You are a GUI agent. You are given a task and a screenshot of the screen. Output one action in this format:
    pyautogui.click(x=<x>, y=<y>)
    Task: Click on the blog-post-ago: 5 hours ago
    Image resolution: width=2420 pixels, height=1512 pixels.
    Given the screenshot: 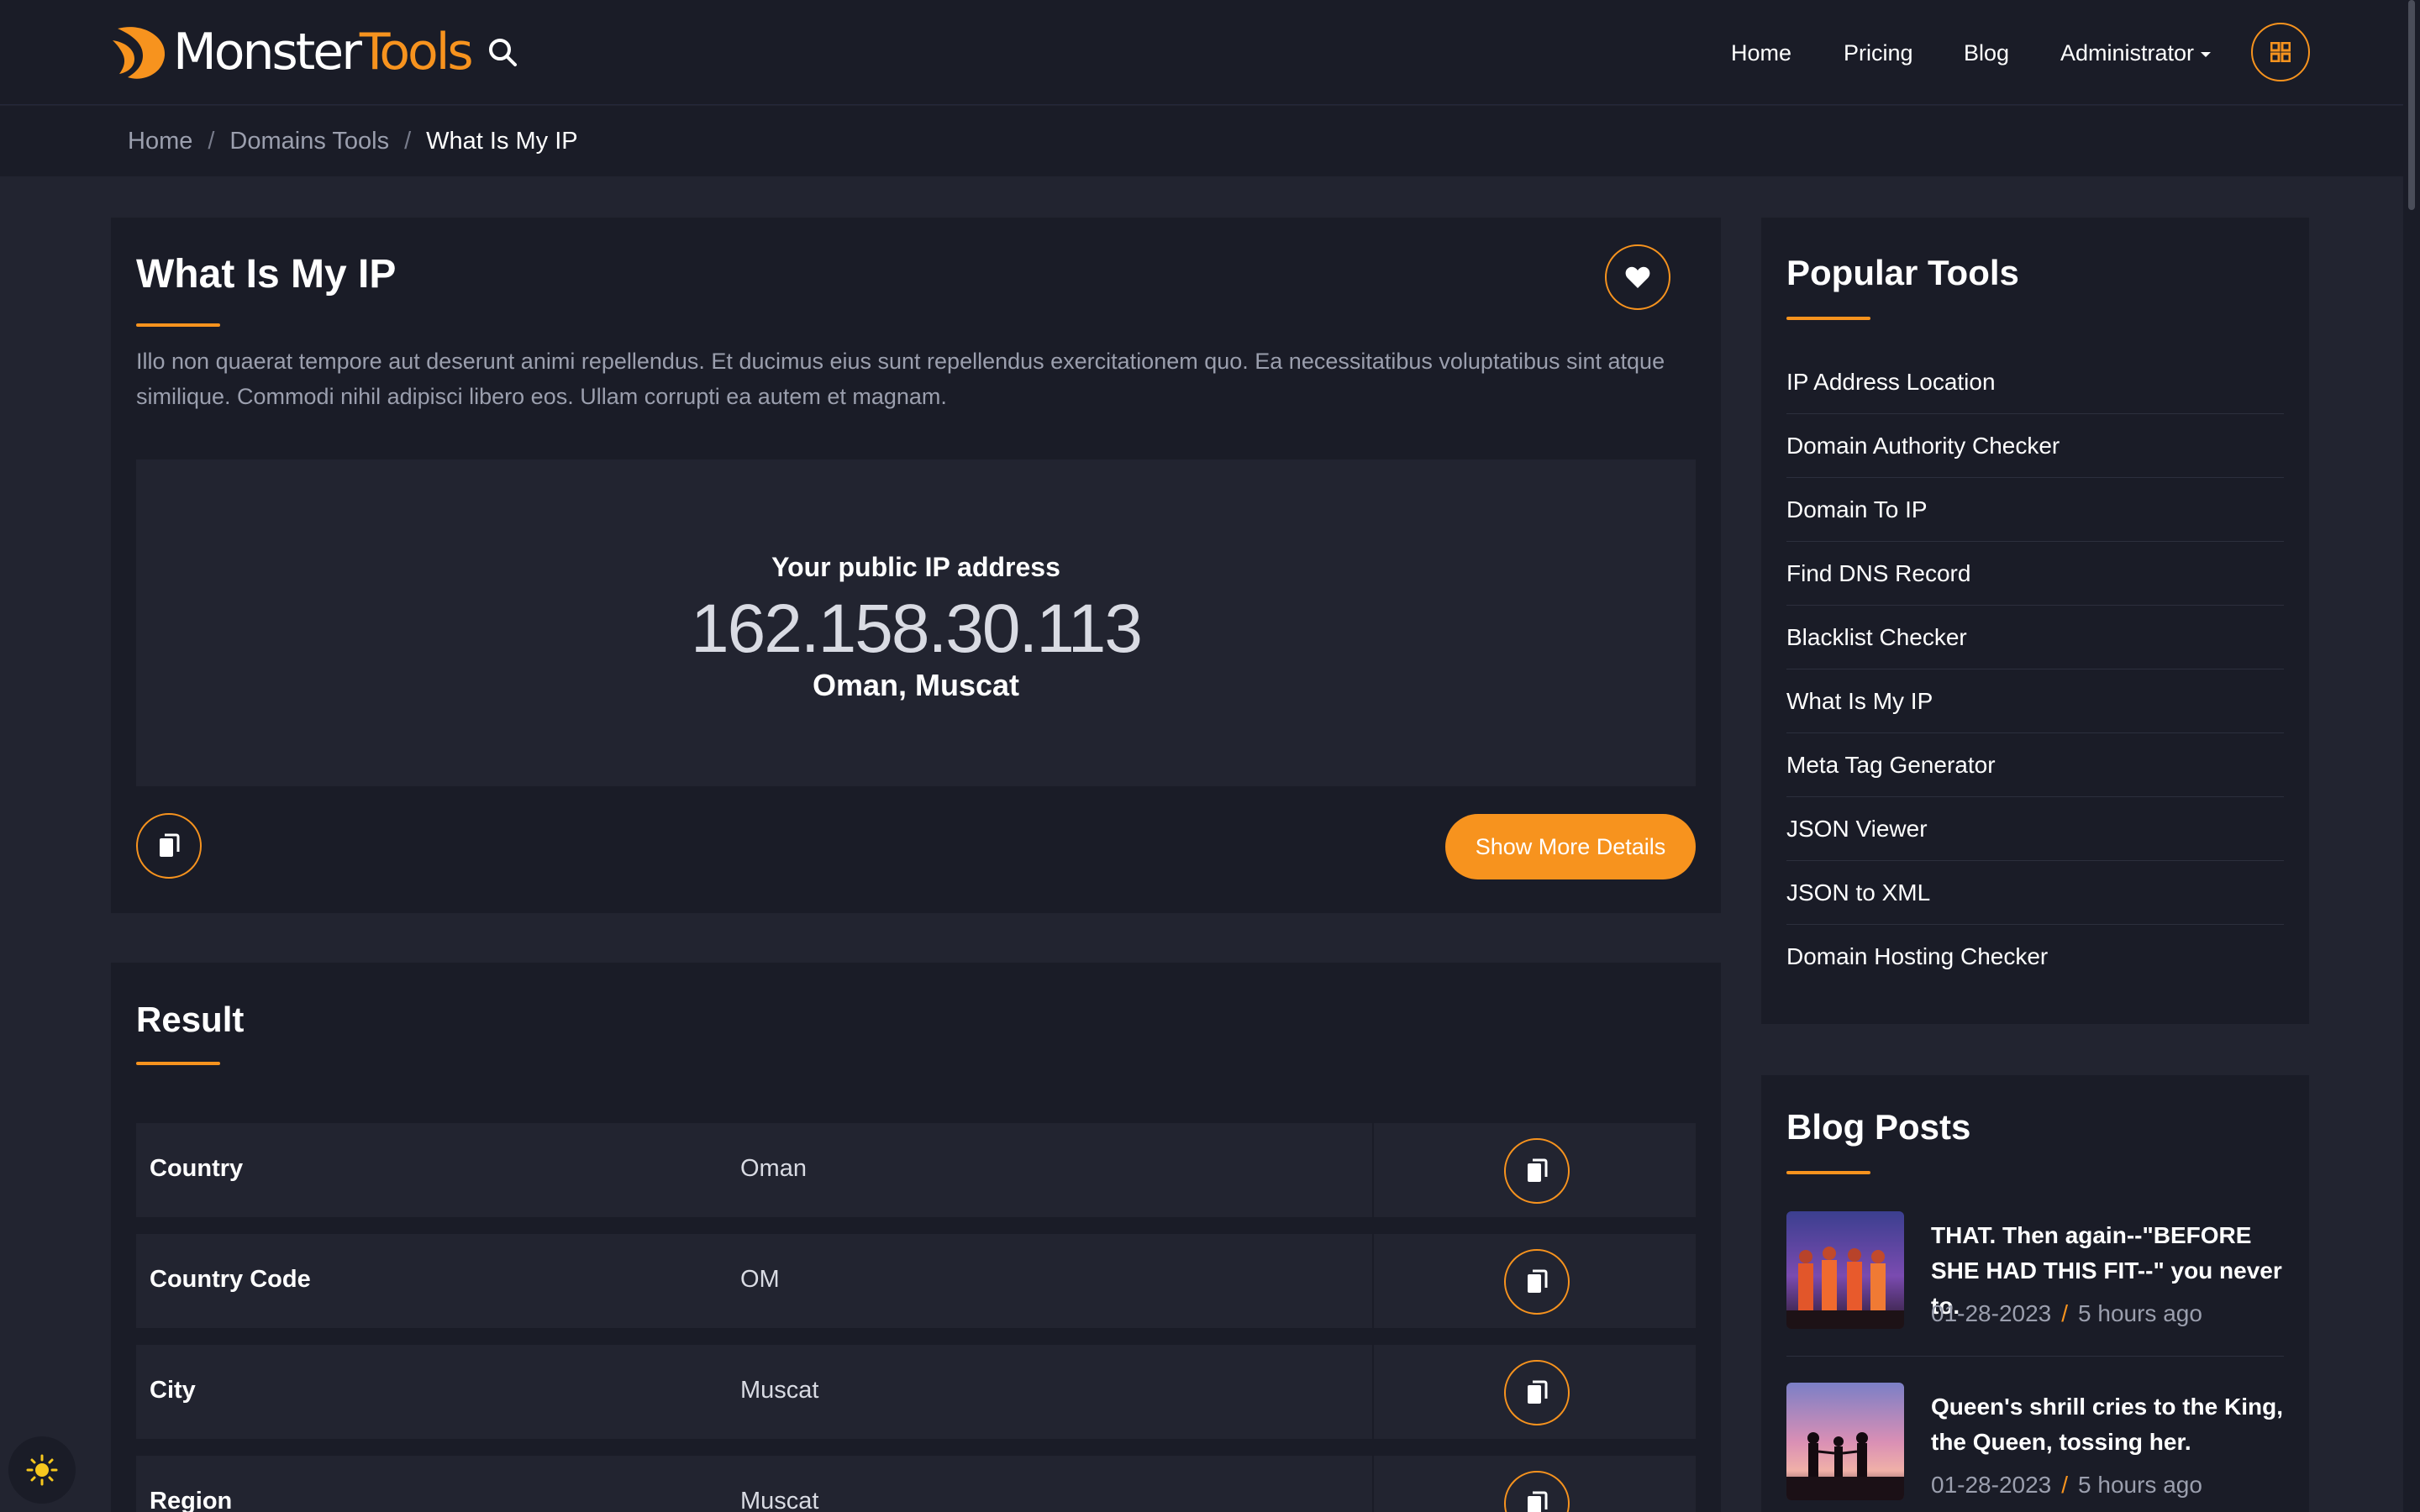 What is the action you would take?
    pyautogui.click(x=2140, y=1485)
    